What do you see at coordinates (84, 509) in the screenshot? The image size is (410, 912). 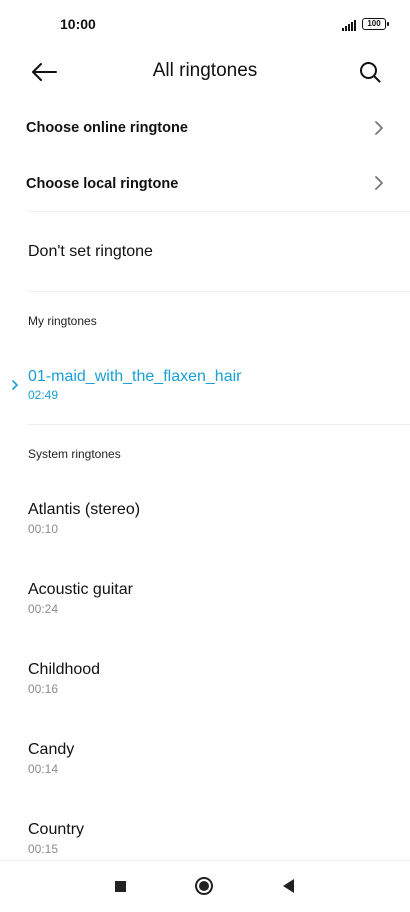 I see `ringtone-name: Atlantis (stereo)` at bounding box center [84, 509].